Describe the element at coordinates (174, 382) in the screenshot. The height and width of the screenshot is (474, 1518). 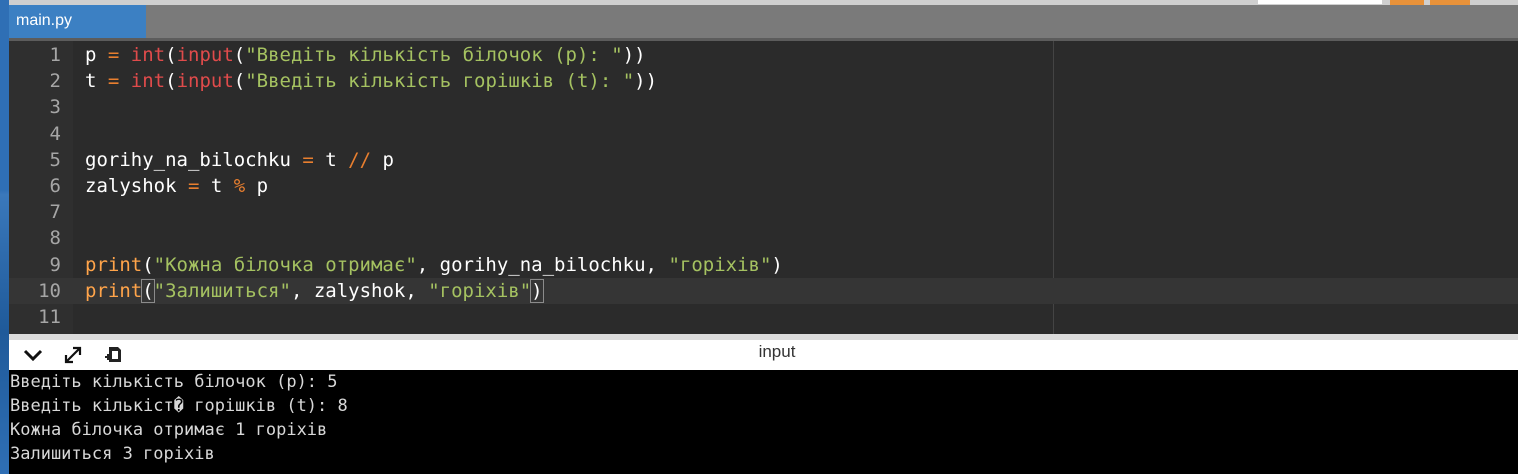
I see `console-line: Введіть кількість білочок (p): 5` at that location.